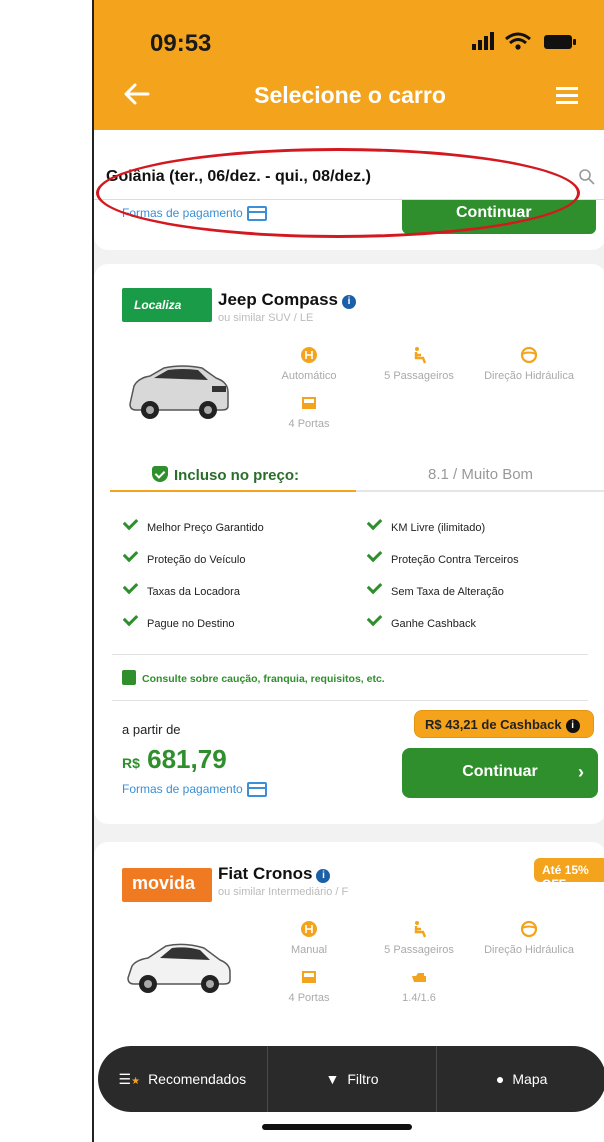  Describe the element at coordinates (419, 986) in the screenshot. I see `feature-engine: 1.4/1.6` at that location.